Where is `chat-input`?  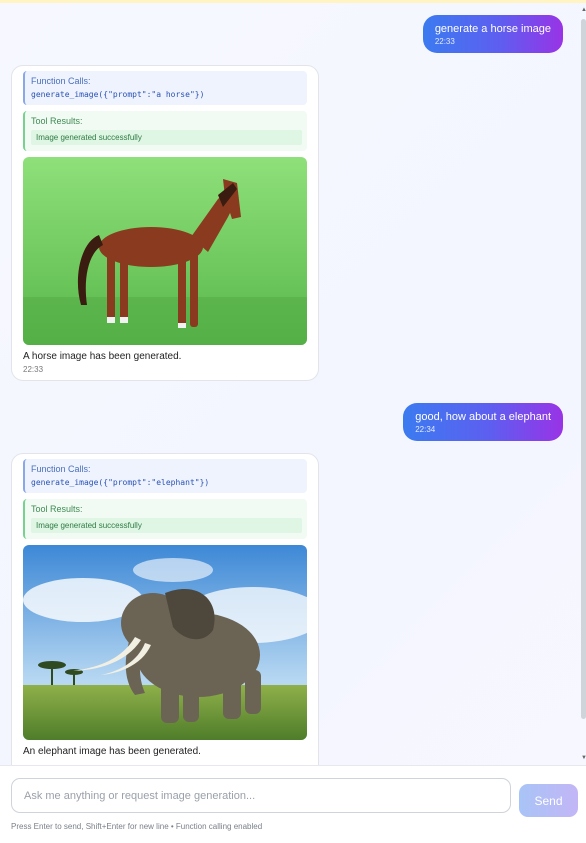
chat-input is located at coordinates (261, 795).